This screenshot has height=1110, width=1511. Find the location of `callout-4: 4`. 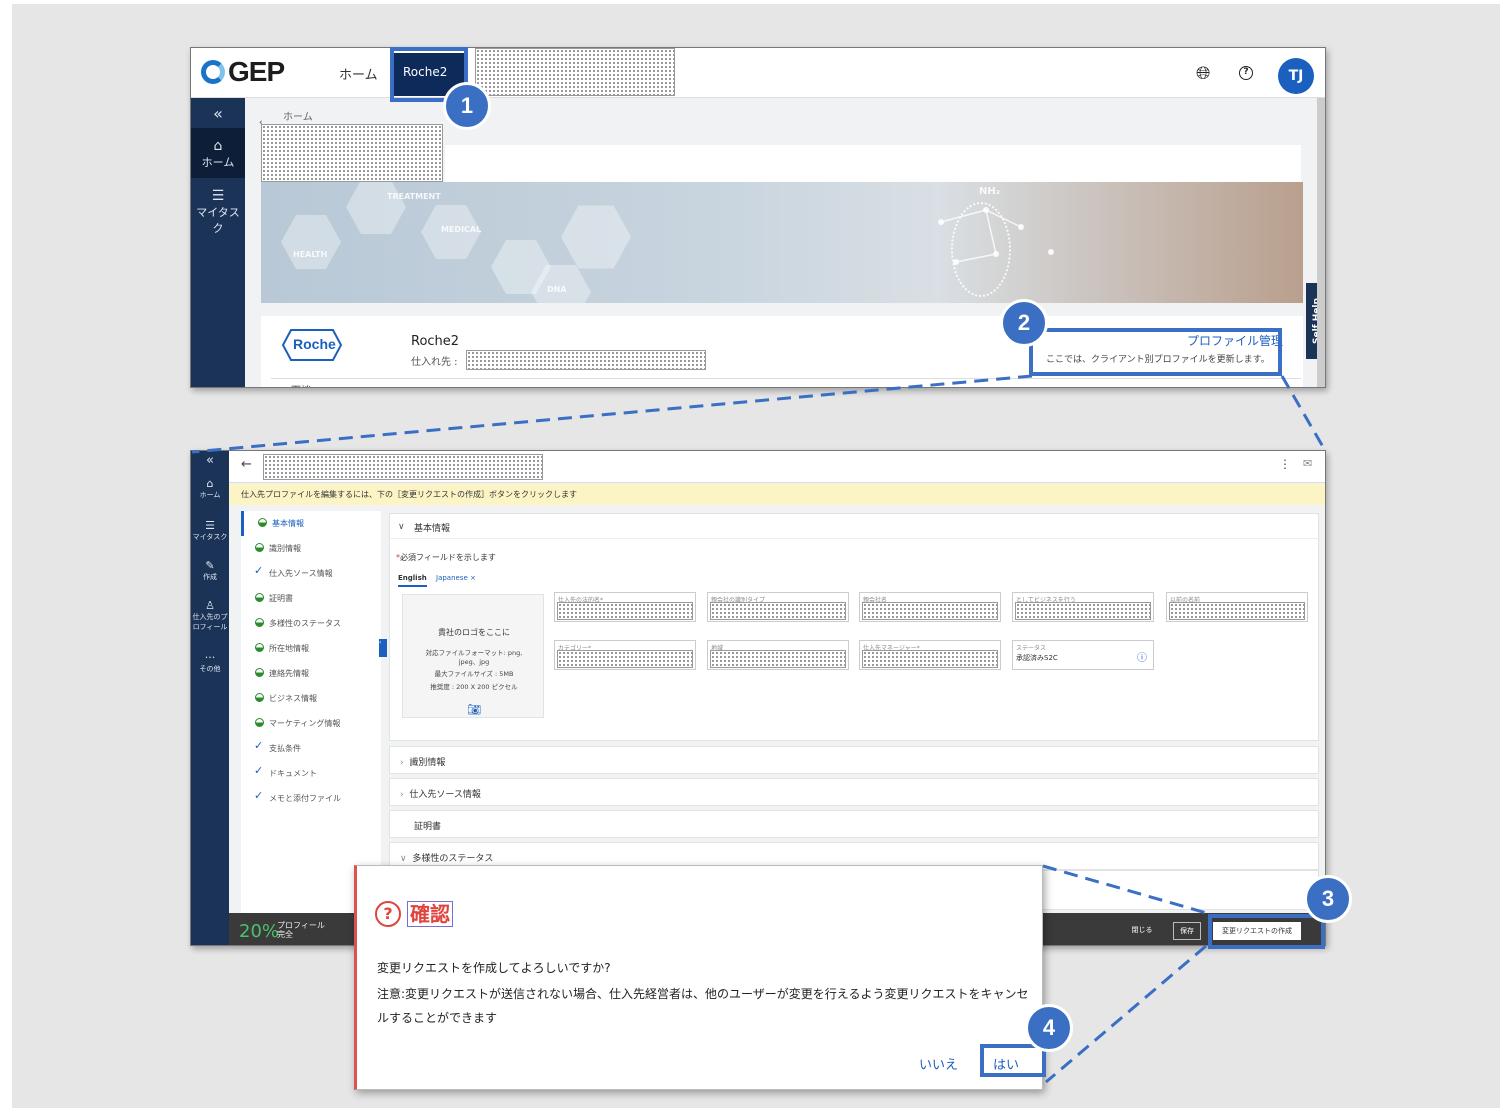

callout-4: 4 is located at coordinates (1049, 1028).